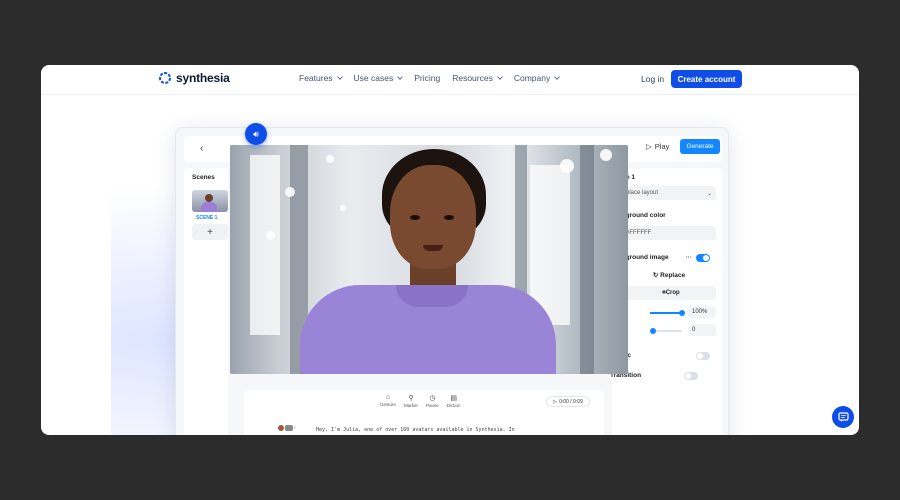  I want to click on opacity-slider, so click(667, 313).